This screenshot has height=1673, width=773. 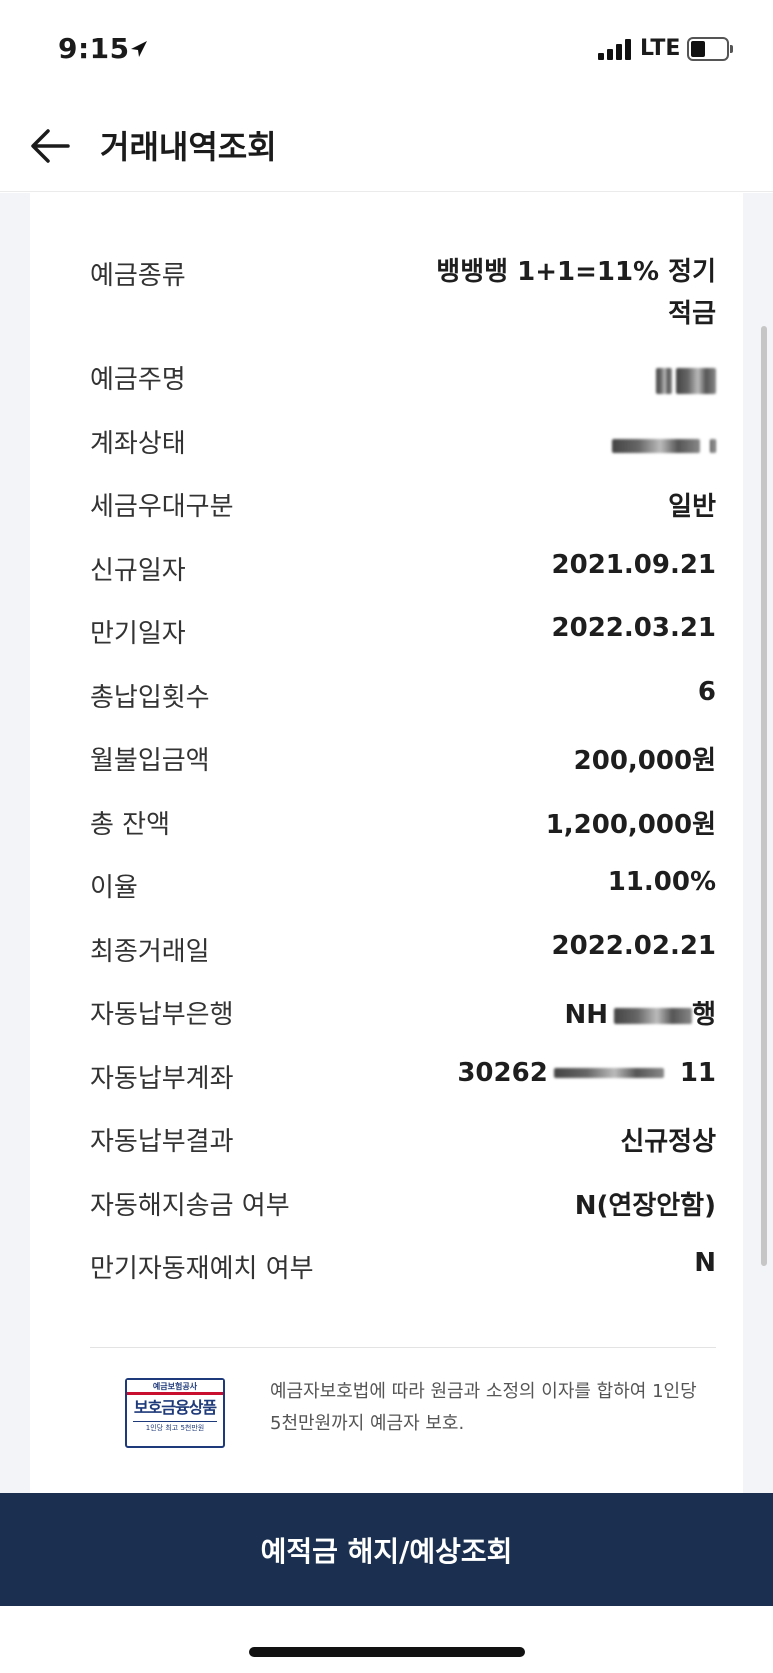 I want to click on page-title: 거래내역조회, so click(x=188, y=147).